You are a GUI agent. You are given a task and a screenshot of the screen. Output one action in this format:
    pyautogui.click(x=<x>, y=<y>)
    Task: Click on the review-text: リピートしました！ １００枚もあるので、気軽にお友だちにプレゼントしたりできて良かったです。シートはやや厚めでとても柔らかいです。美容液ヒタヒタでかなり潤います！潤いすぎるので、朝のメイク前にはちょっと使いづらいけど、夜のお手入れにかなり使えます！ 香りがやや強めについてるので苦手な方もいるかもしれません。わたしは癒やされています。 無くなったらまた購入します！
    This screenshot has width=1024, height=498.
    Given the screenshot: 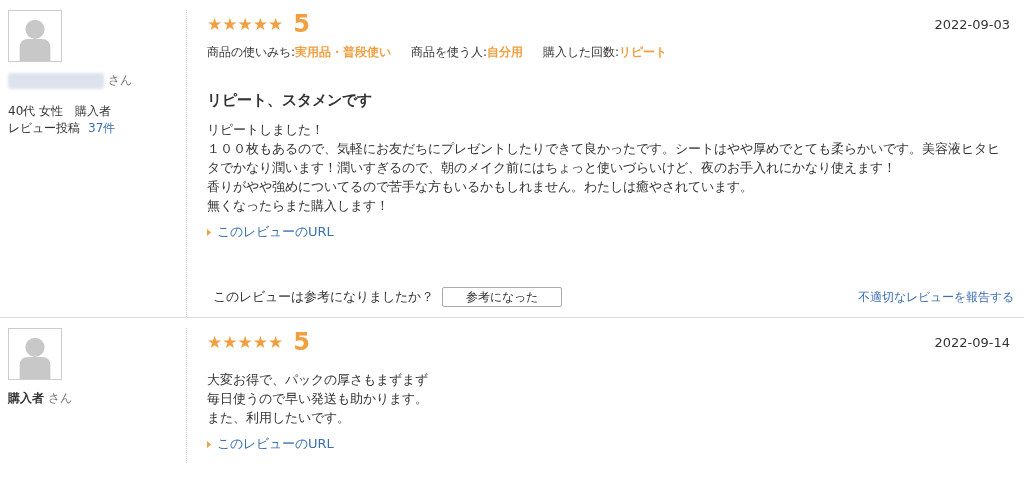 What is the action you would take?
    pyautogui.click(x=604, y=168)
    